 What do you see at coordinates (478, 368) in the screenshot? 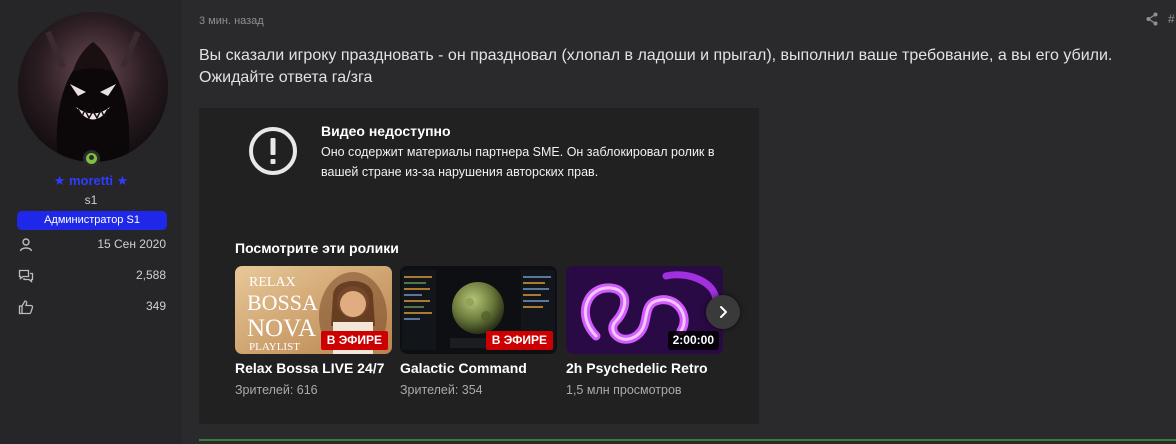
I see `video-title: Galactic Command` at bounding box center [478, 368].